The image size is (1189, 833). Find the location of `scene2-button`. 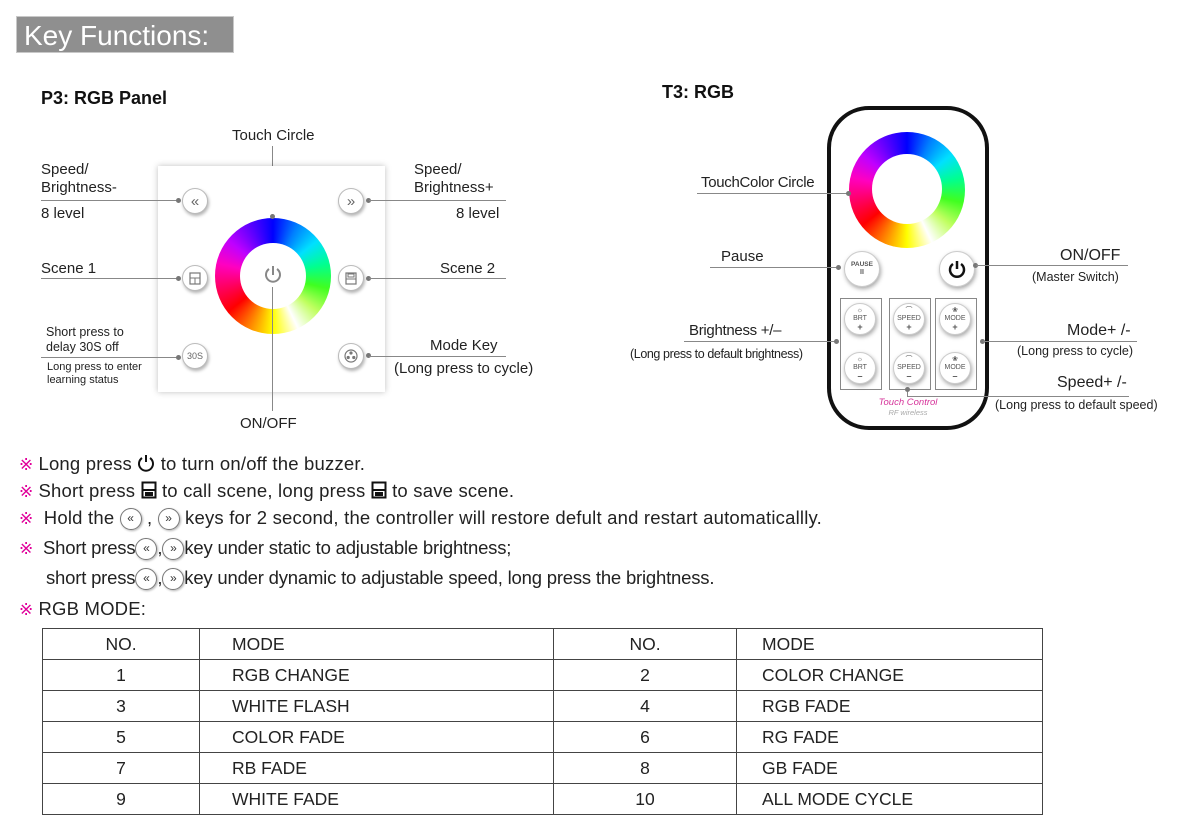

scene2-button is located at coordinates (351, 278).